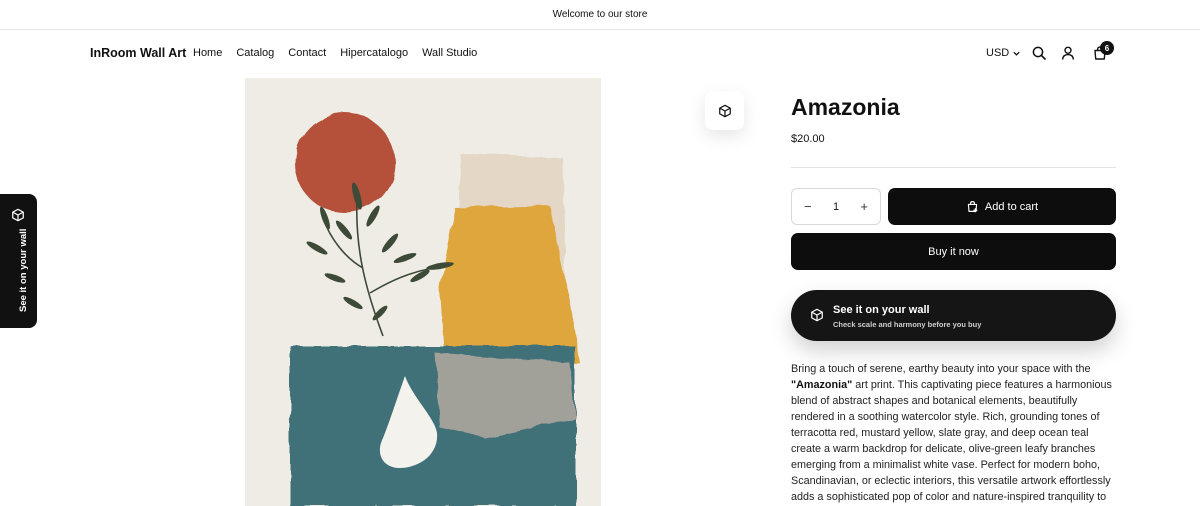 The height and width of the screenshot is (506, 1200). Describe the element at coordinates (845, 107) in the screenshot. I see `product-title: Amazonia` at that location.